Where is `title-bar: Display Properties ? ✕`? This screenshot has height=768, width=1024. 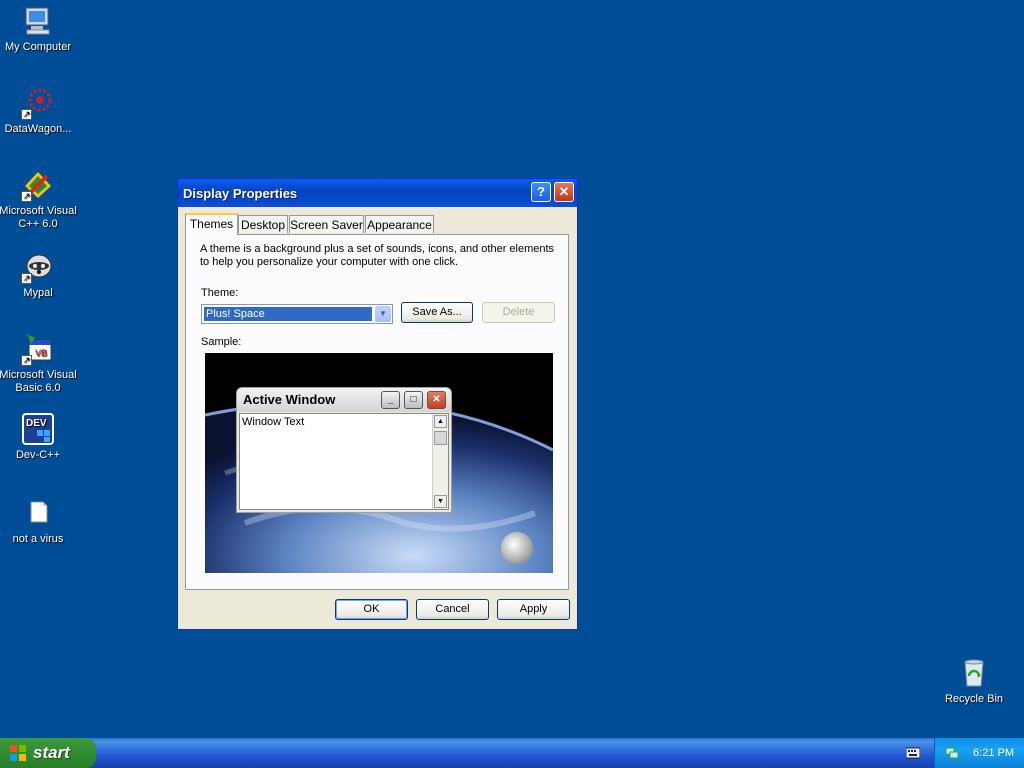 title-bar: Display Properties ? ✕ is located at coordinates (377, 193).